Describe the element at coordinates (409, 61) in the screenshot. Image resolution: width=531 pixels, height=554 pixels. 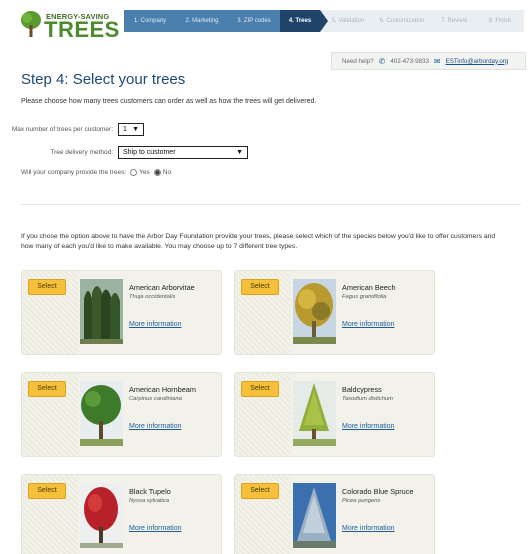
I see `help-phone: 402-473-9833` at that location.